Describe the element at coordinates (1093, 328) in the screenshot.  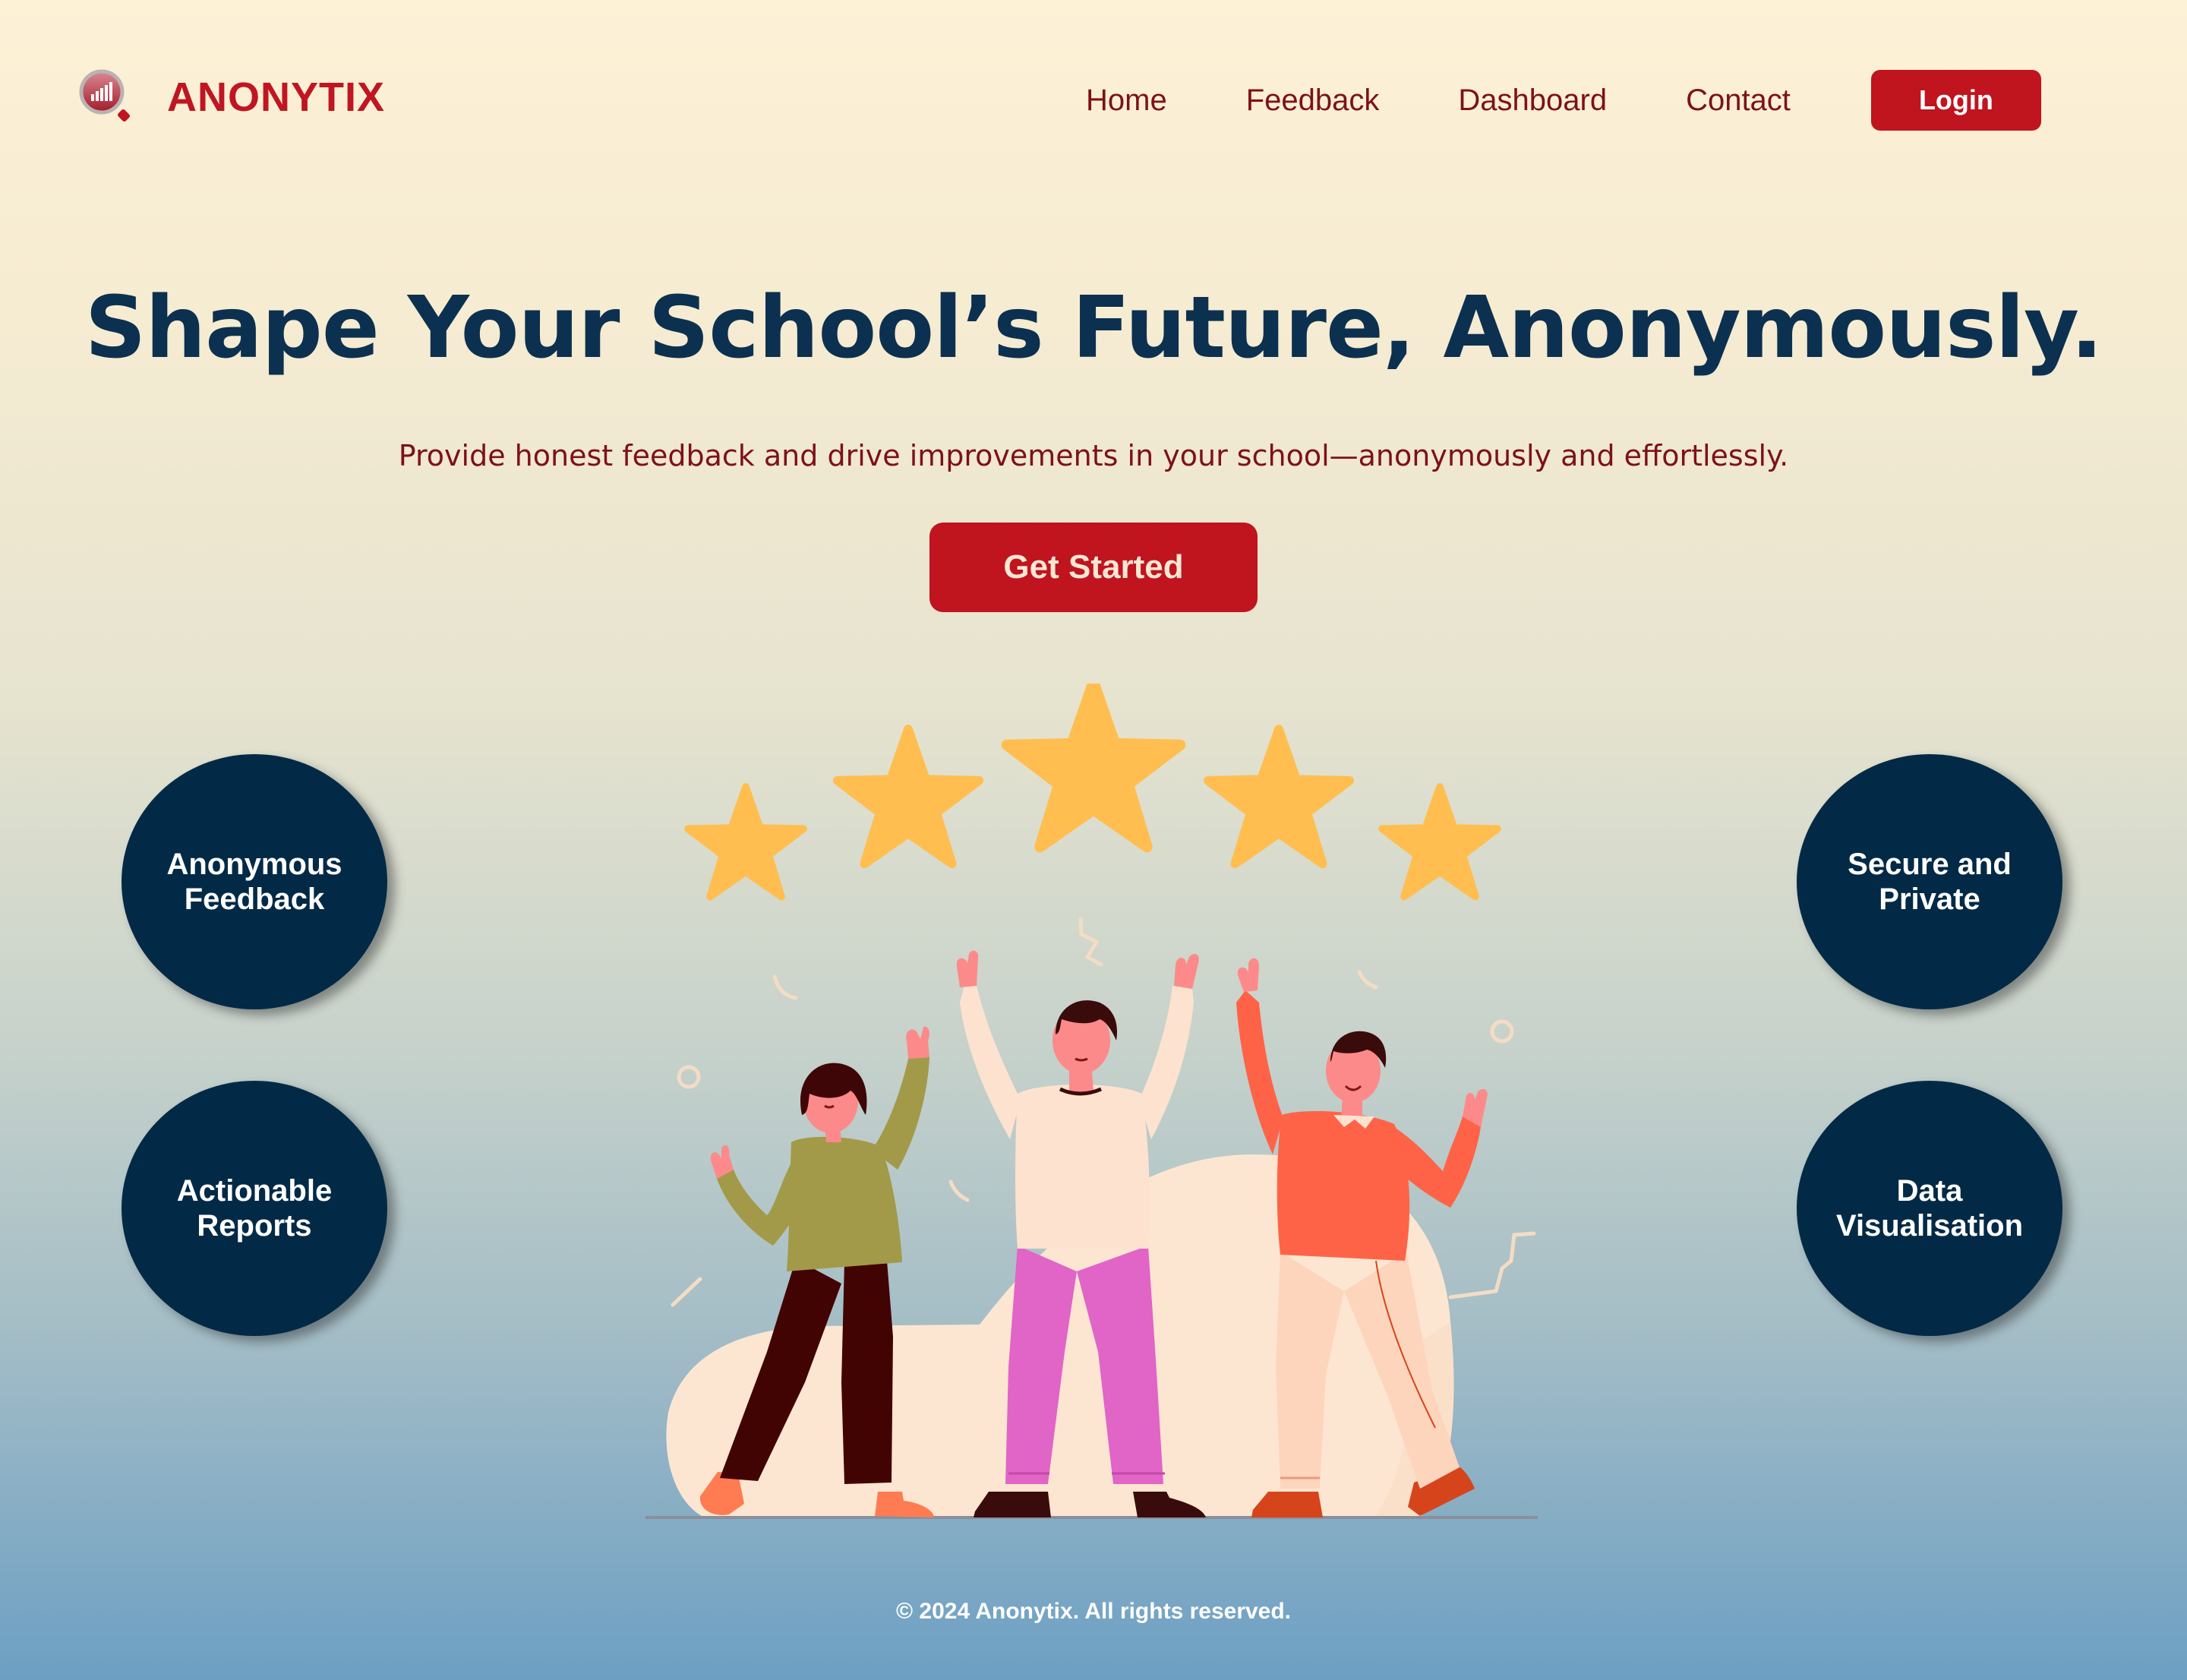
I see `hero-title: Shape Your School’s Future, Anonymously.` at that location.